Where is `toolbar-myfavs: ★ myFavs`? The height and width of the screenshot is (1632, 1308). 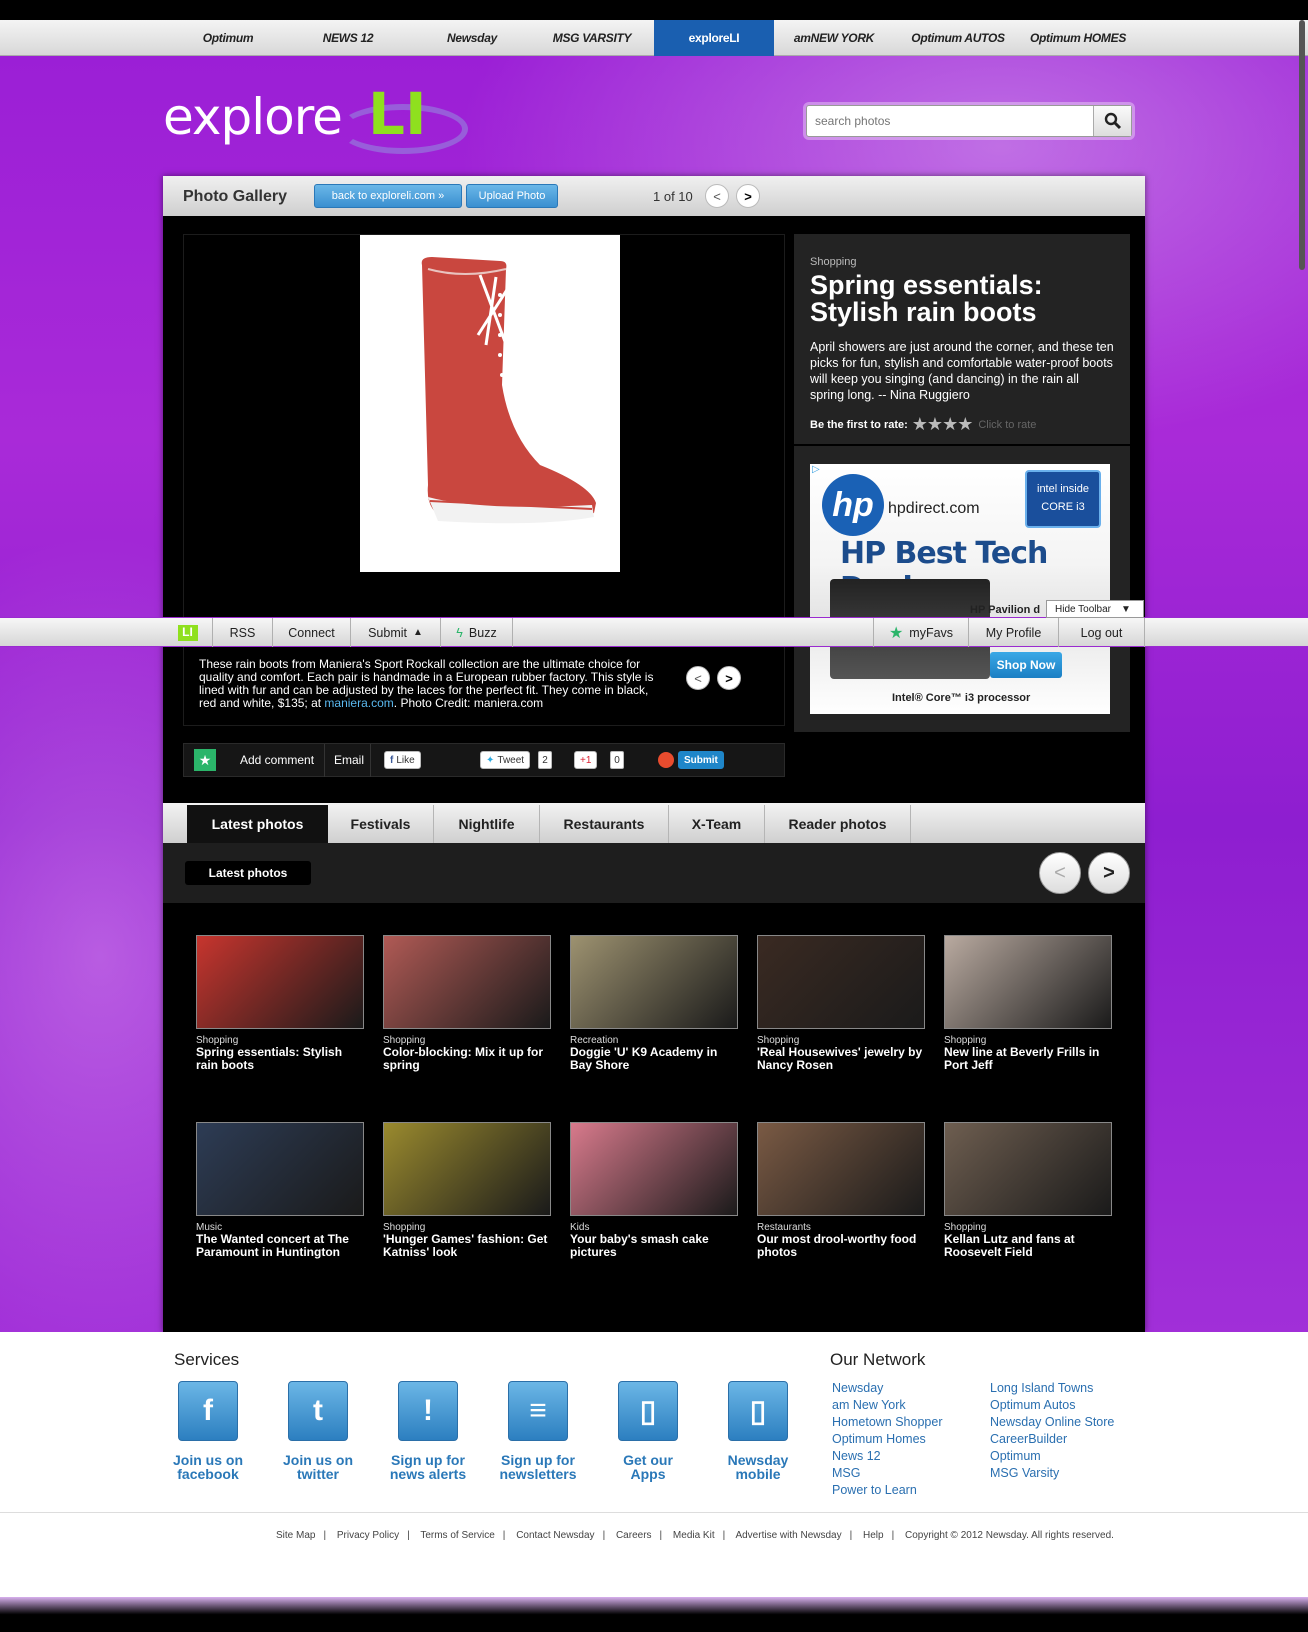 toolbar-myfavs: ★ myFavs is located at coordinates (921, 632).